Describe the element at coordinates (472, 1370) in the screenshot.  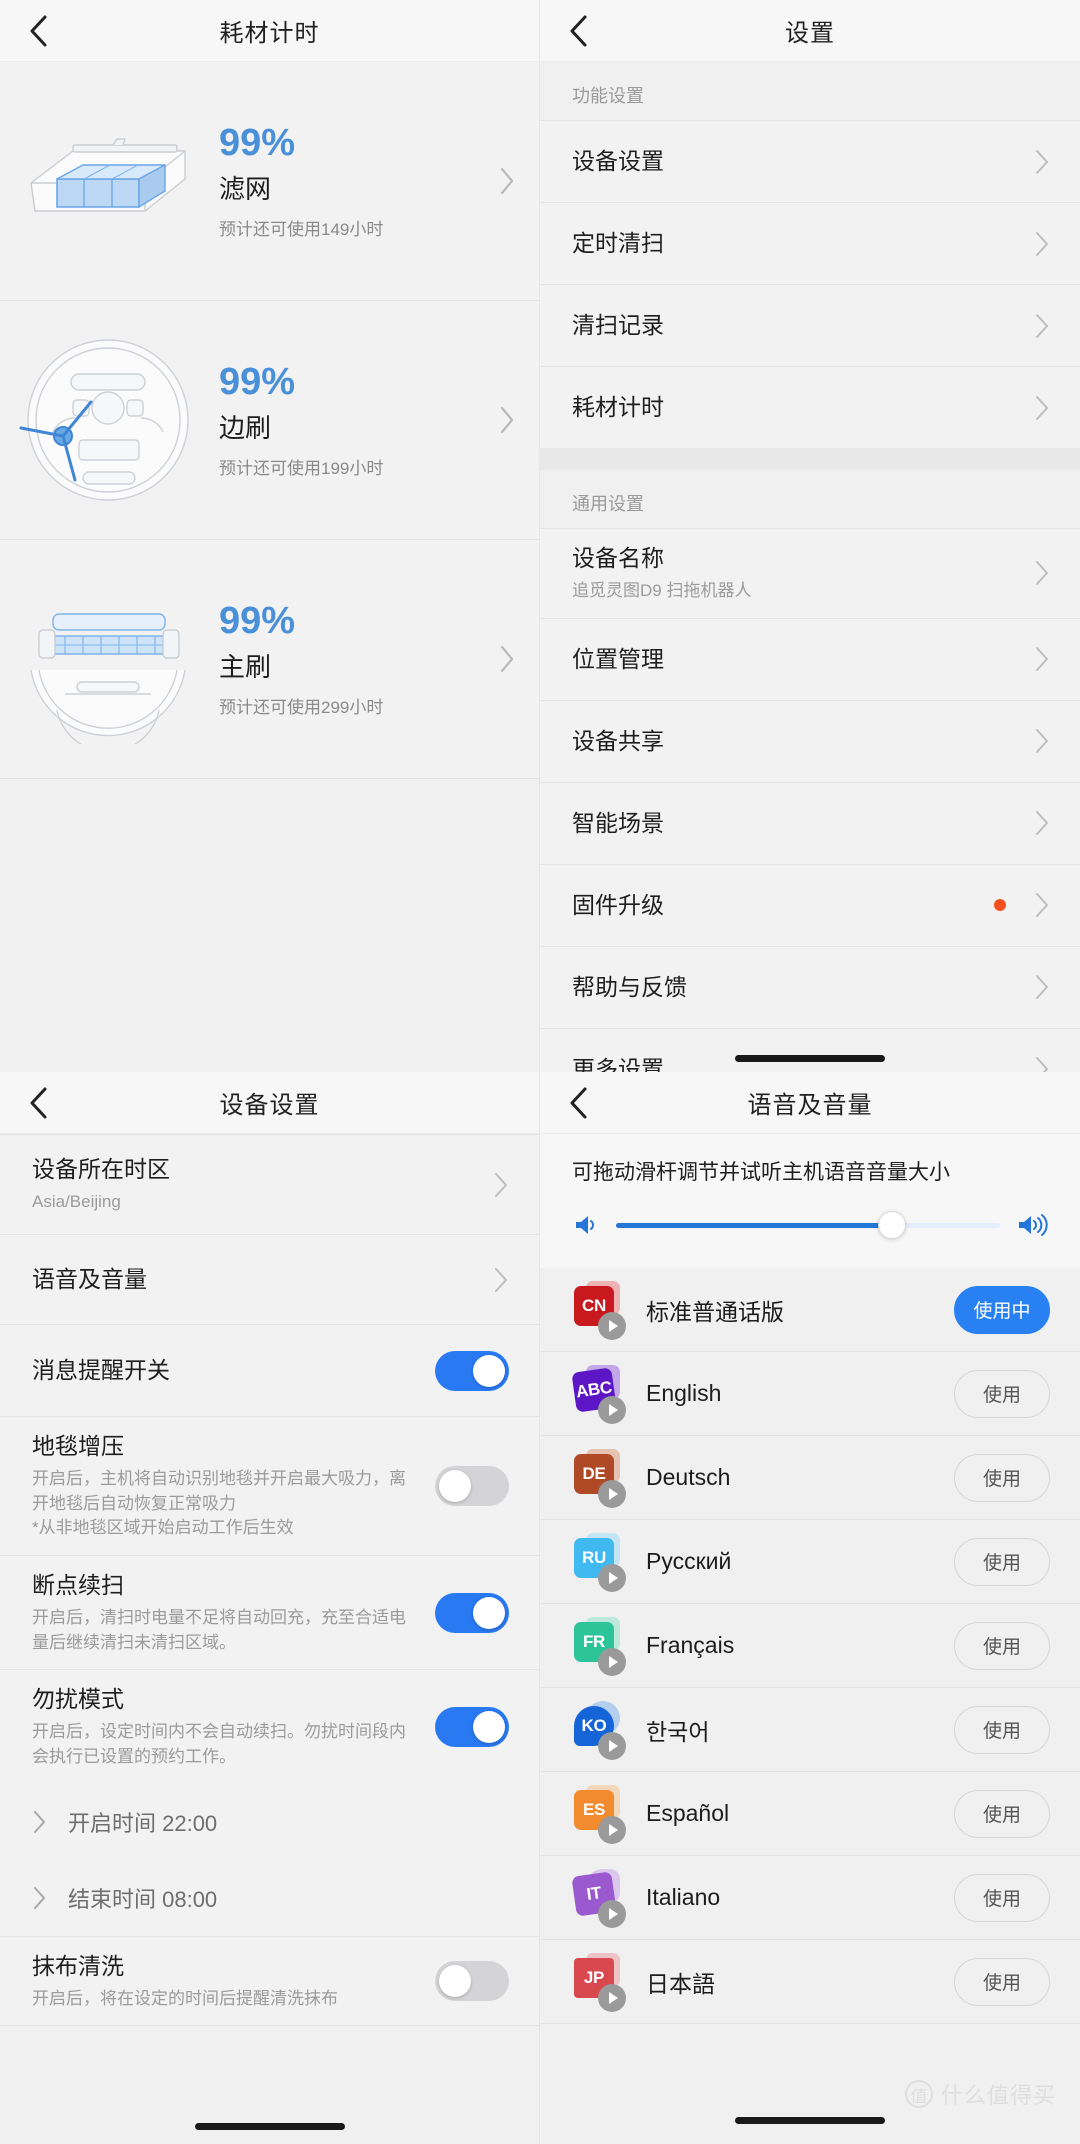
I see `message-alert-toggle` at that location.